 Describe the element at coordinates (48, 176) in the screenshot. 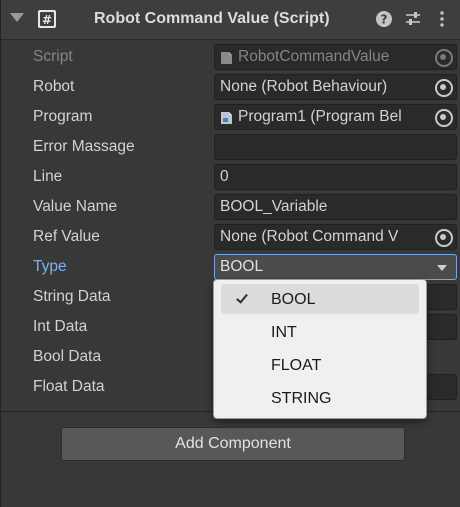

I see `property-label: Line` at that location.